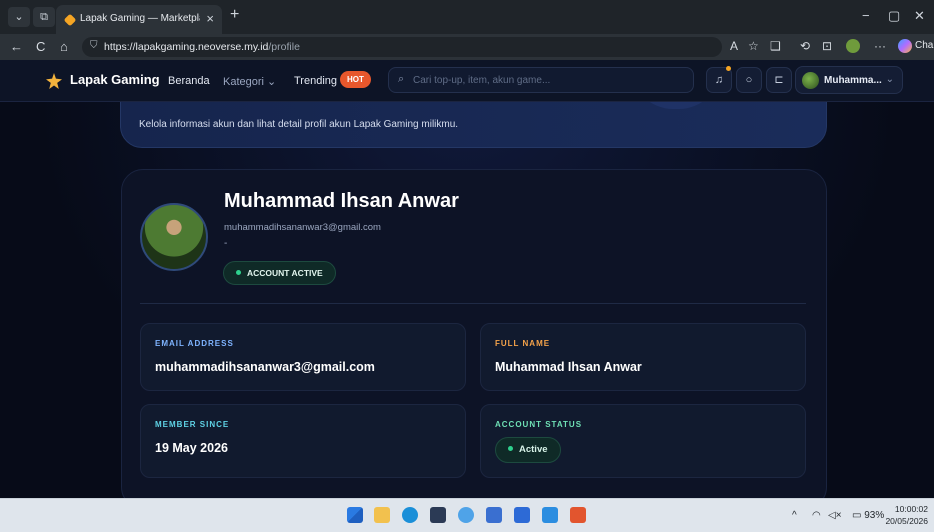 Image resolution: width=934 pixels, height=532 pixels. What do you see at coordinates (643, 441) in the screenshot?
I see `account-status-box: ACCOUNT STATUS Active` at bounding box center [643, 441].